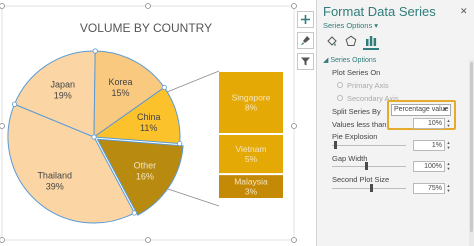  Describe the element at coordinates (361, 179) in the screenshot. I see `second-plot-size-label: Second Plot Size` at that location.